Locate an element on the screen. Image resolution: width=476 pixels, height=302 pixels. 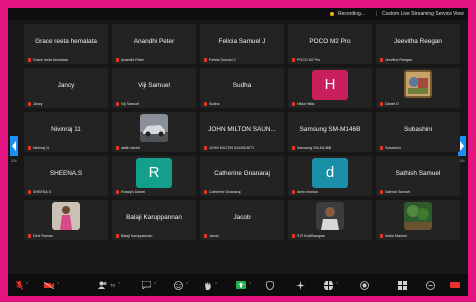
participant-tile: S R Kolitthangam is located at coordinates (330, 220).